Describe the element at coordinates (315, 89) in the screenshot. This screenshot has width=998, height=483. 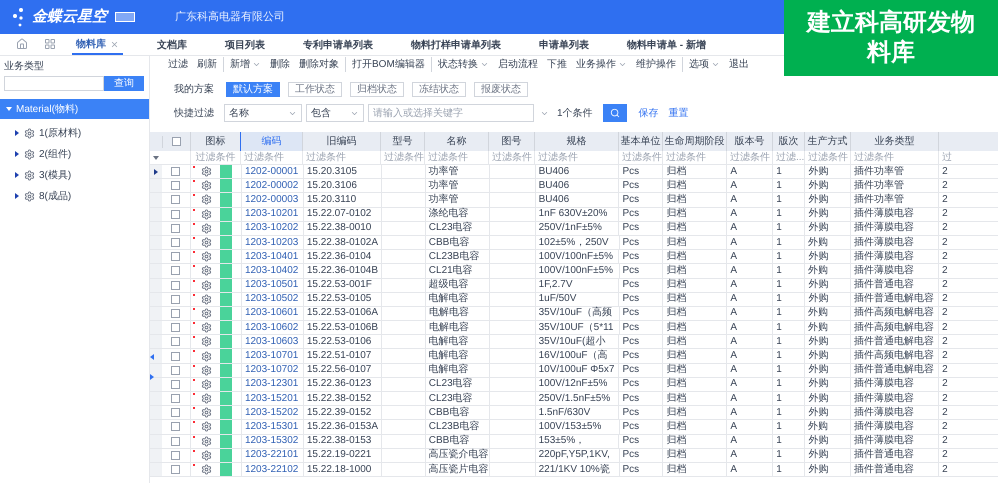
I see `scheme-button: 工作状态` at that location.